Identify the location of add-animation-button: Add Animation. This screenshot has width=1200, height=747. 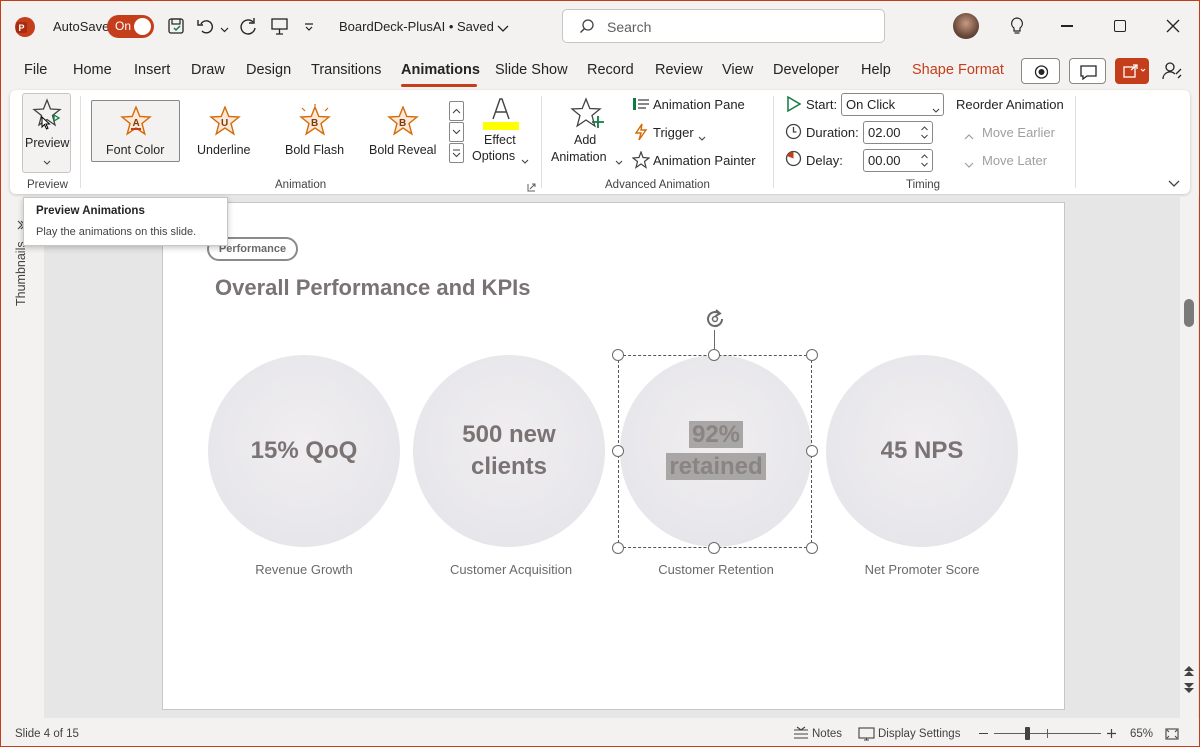
(587, 130).